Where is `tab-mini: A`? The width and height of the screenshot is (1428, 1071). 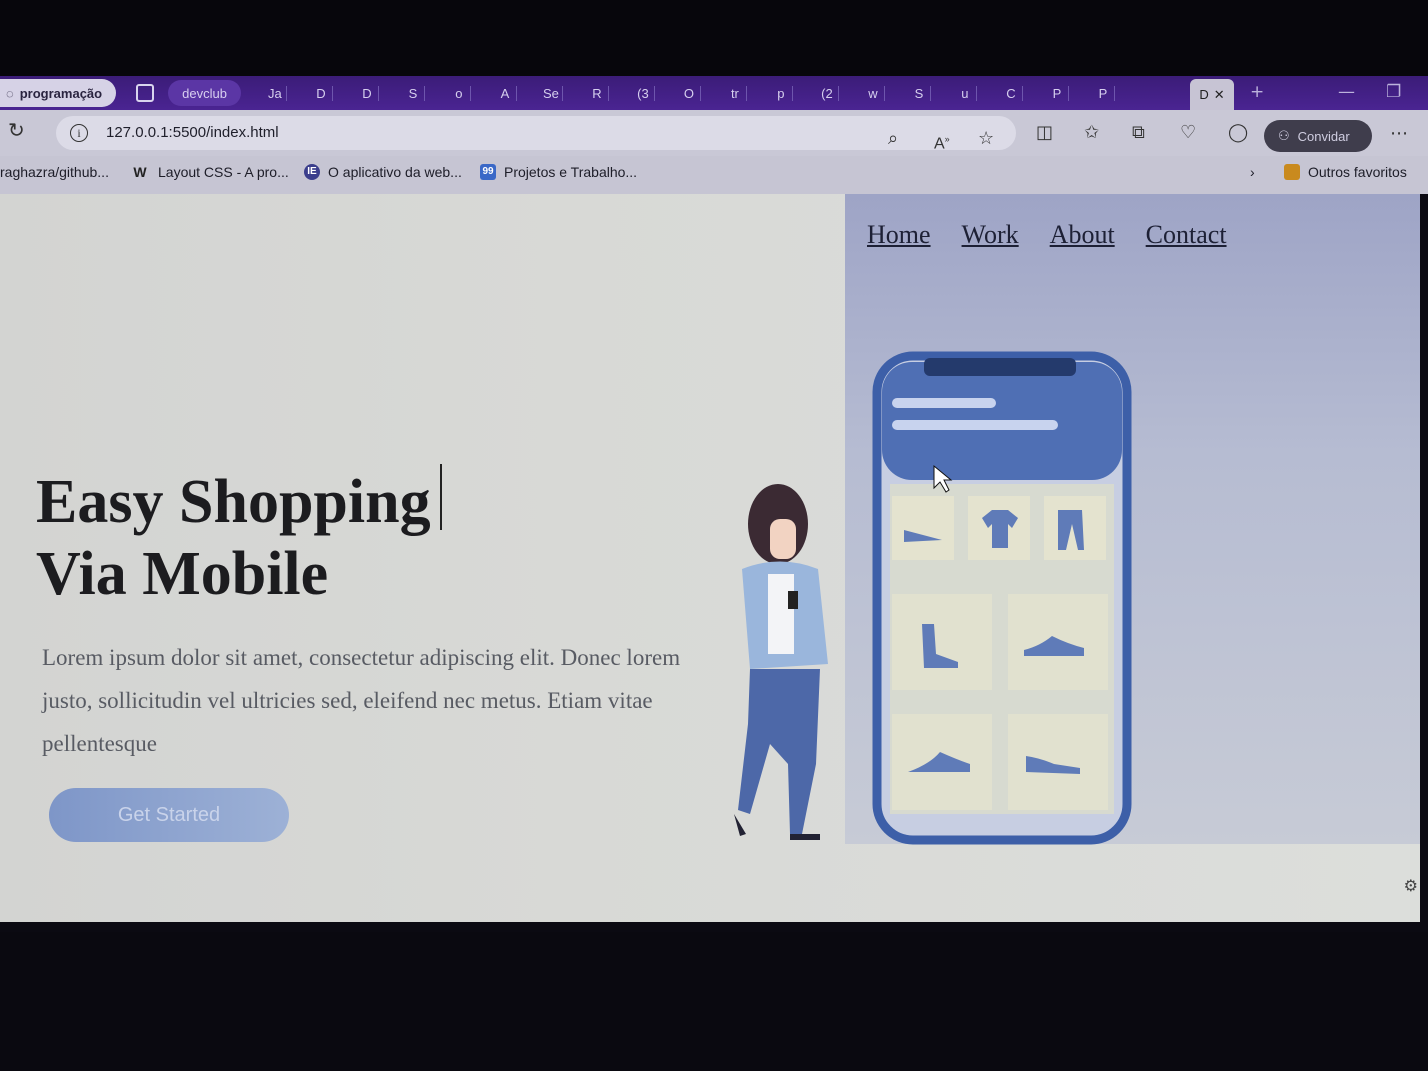
tab-mini: A is located at coordinates (505, 93).